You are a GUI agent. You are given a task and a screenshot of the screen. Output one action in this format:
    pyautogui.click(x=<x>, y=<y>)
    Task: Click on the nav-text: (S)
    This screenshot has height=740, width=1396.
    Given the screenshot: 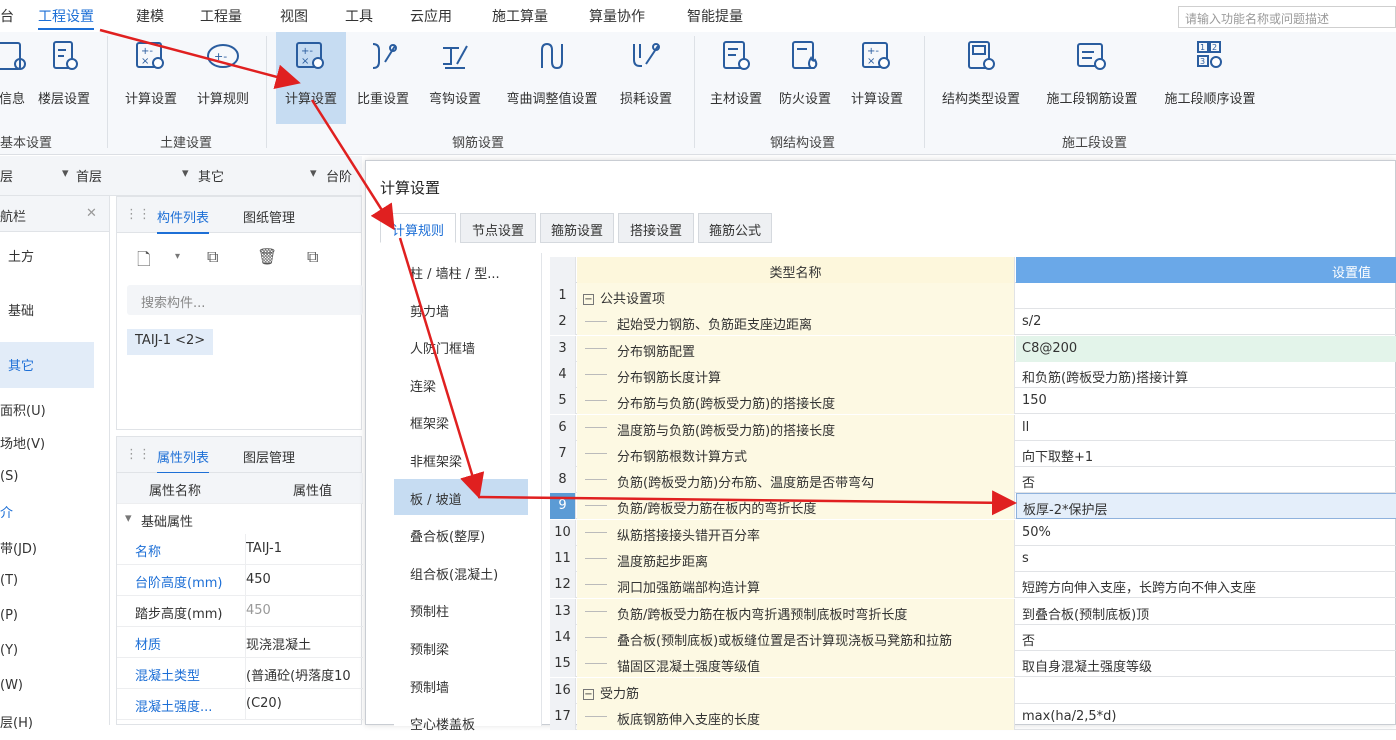 What is the action you would take?
    pyautogui.click(x=9, y=476)
    